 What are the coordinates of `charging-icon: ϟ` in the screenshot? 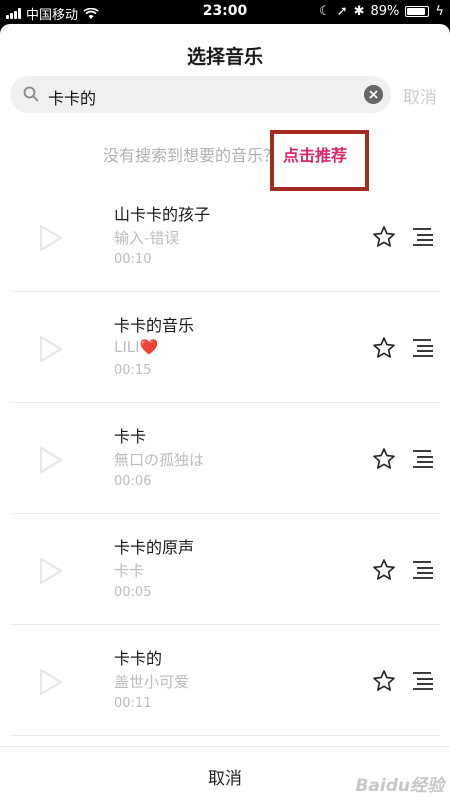 It's located at (439, 11).